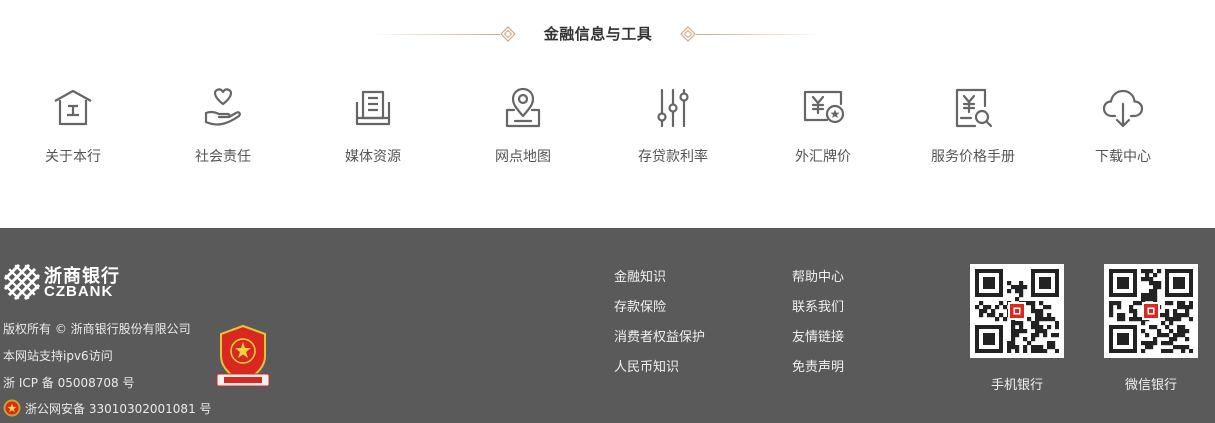 The image size is (1215, 423). I want to click on yen-search-icon, so click(974, 108).